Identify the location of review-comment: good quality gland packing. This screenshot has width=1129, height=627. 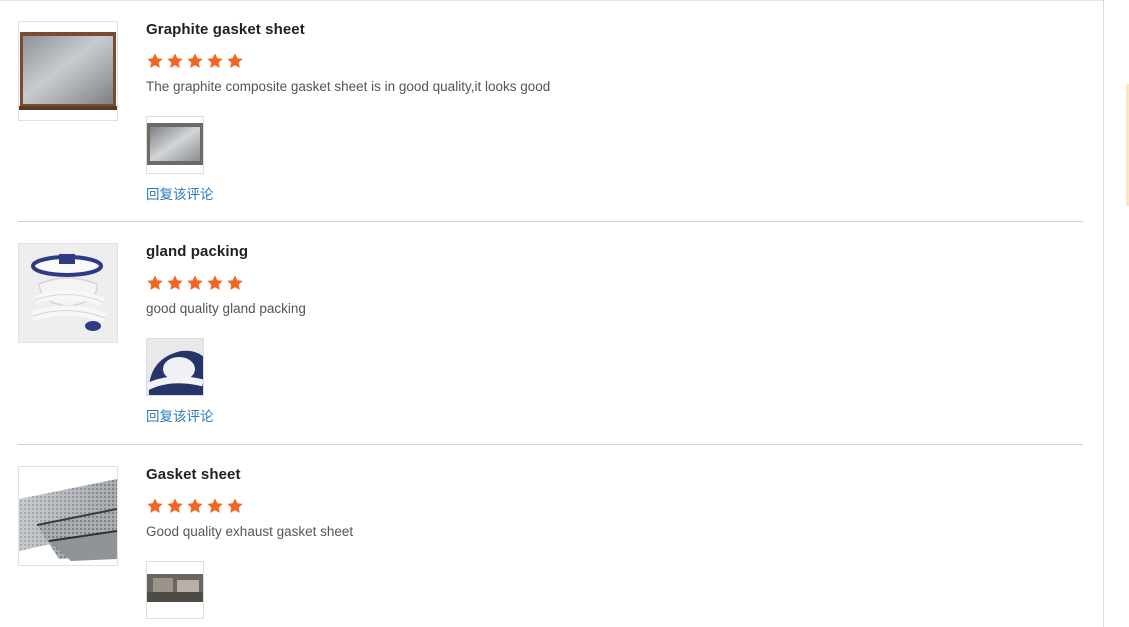
(226, 308).